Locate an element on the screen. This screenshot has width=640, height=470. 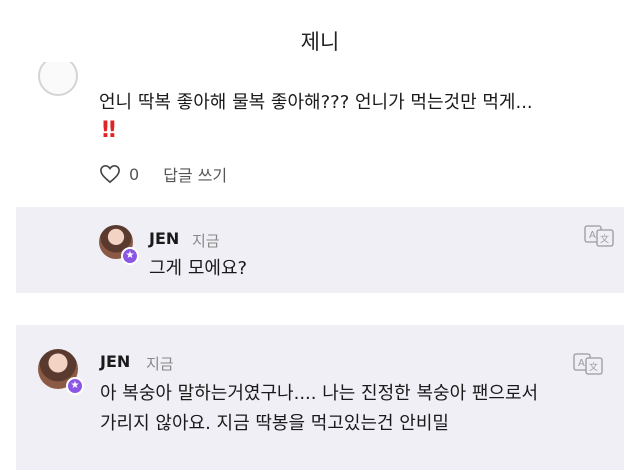
double-exclamation-emoji: ‼ is located at coordinates (109, 130).